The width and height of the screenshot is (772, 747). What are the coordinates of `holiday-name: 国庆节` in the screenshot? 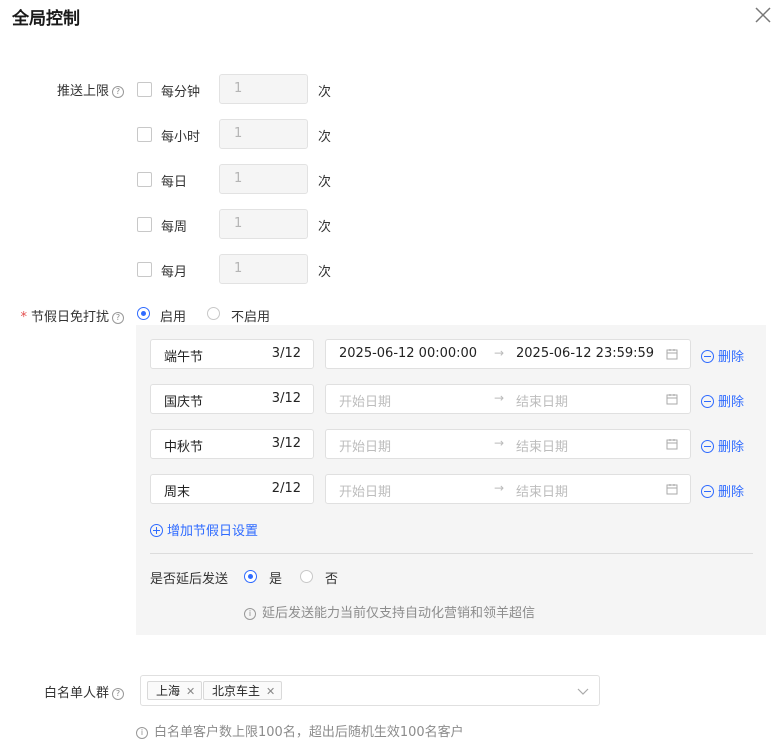 It's located at (184, 402).